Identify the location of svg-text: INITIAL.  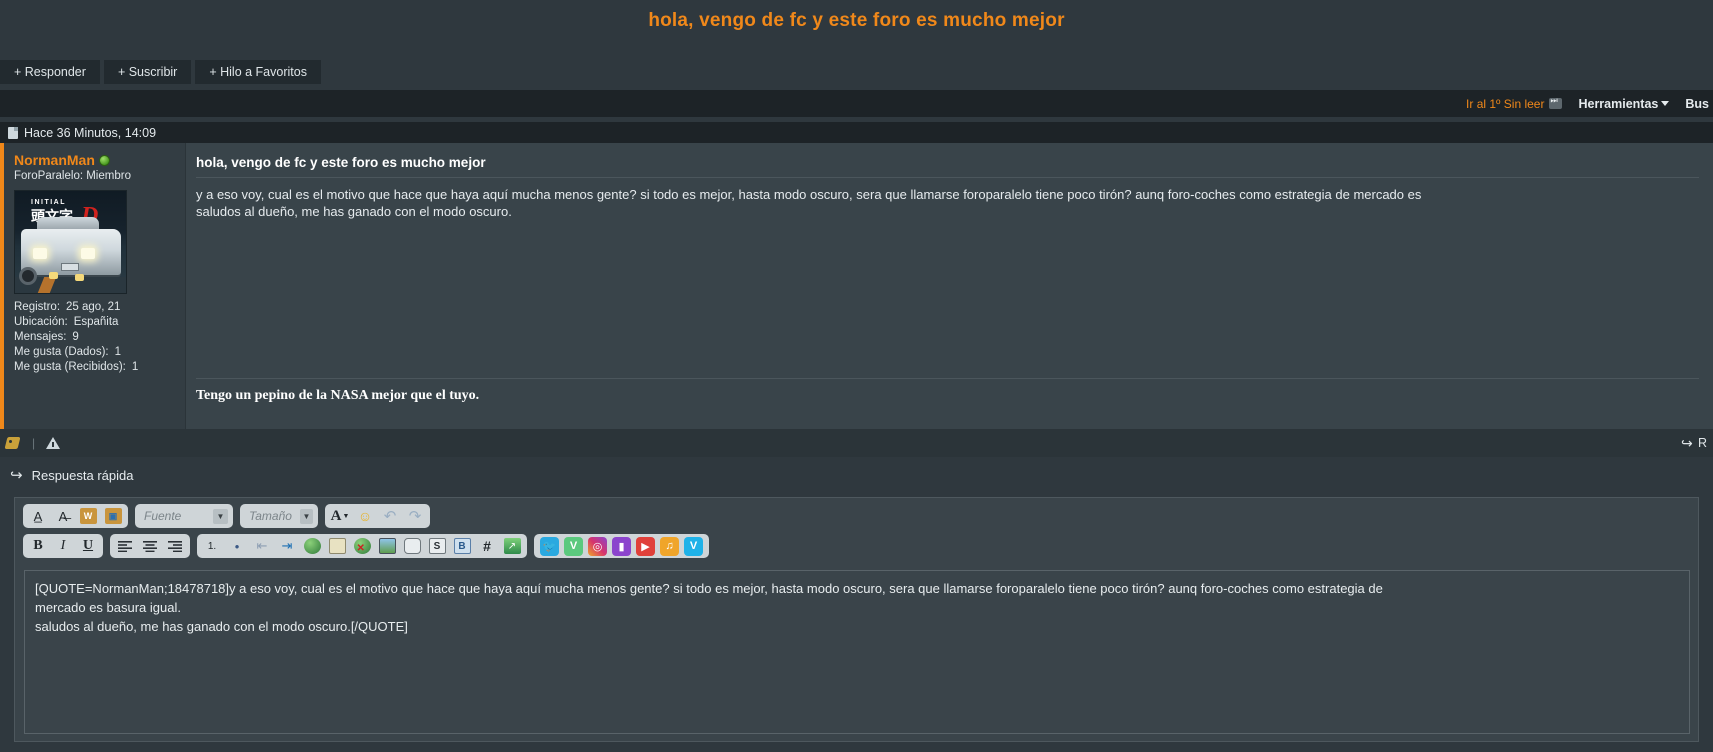
(48, 202).